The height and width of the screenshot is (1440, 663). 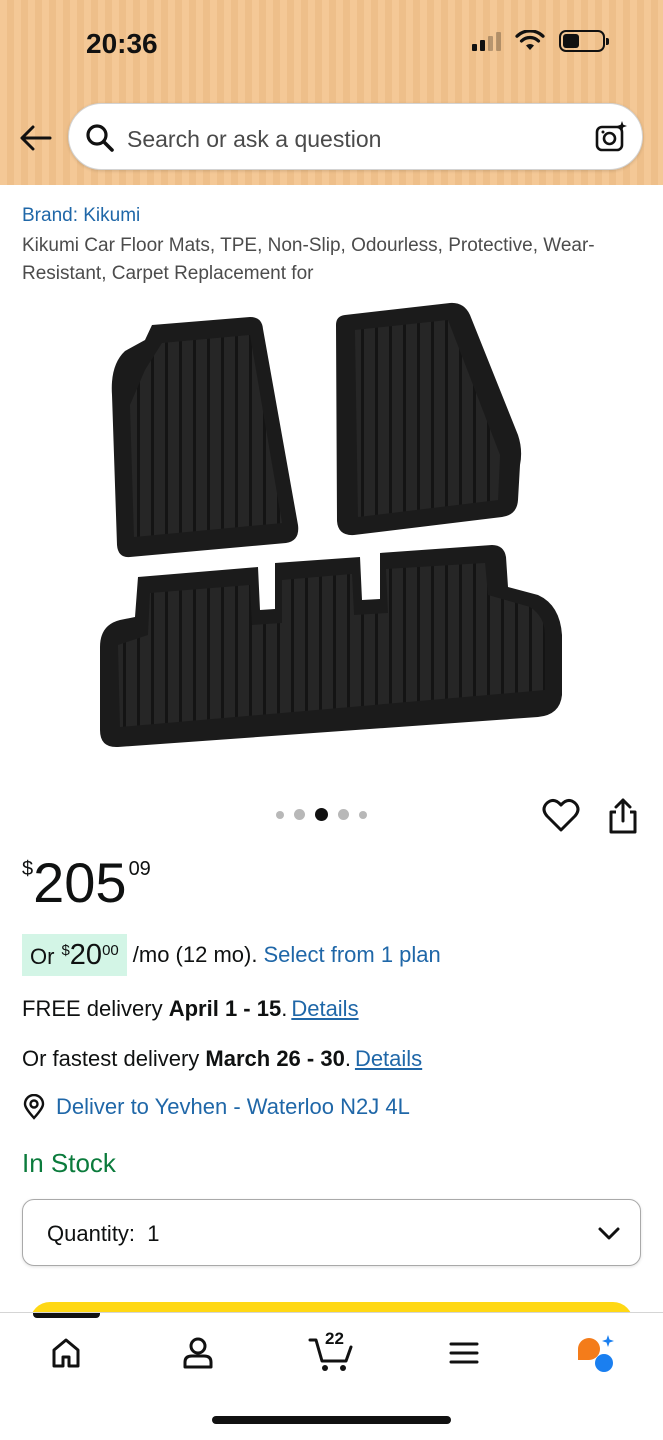 What do you see at coordinates (464, 1353) in the screenshot?
I see `menu-icon` at bounding box center [464, 1353].